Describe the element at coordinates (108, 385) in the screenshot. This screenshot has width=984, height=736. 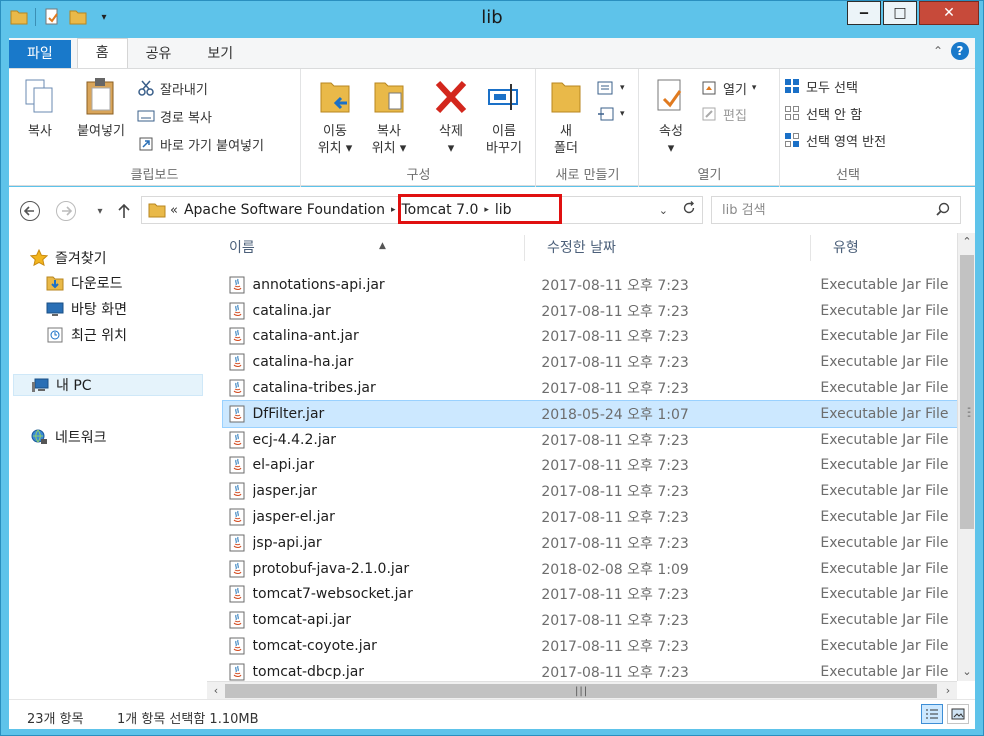
I see `sidebar-item-this-pc: 내 PC` at that location.